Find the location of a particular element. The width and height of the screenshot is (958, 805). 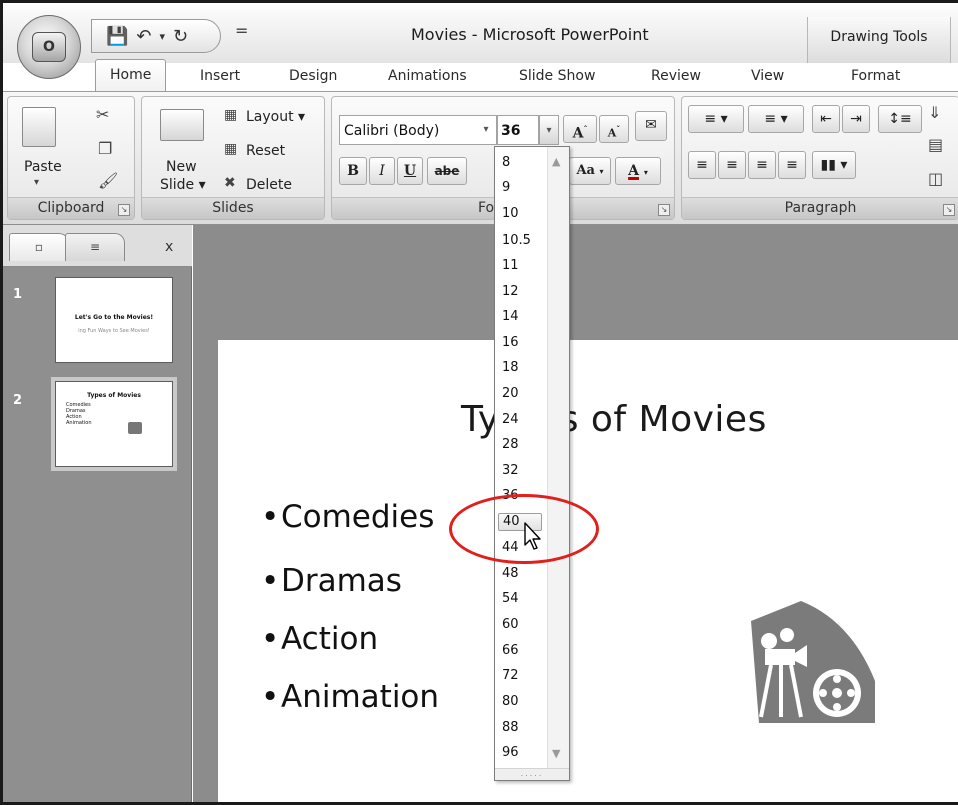

shrink-font-button: Aˇ is located at coordinates (614, 129).